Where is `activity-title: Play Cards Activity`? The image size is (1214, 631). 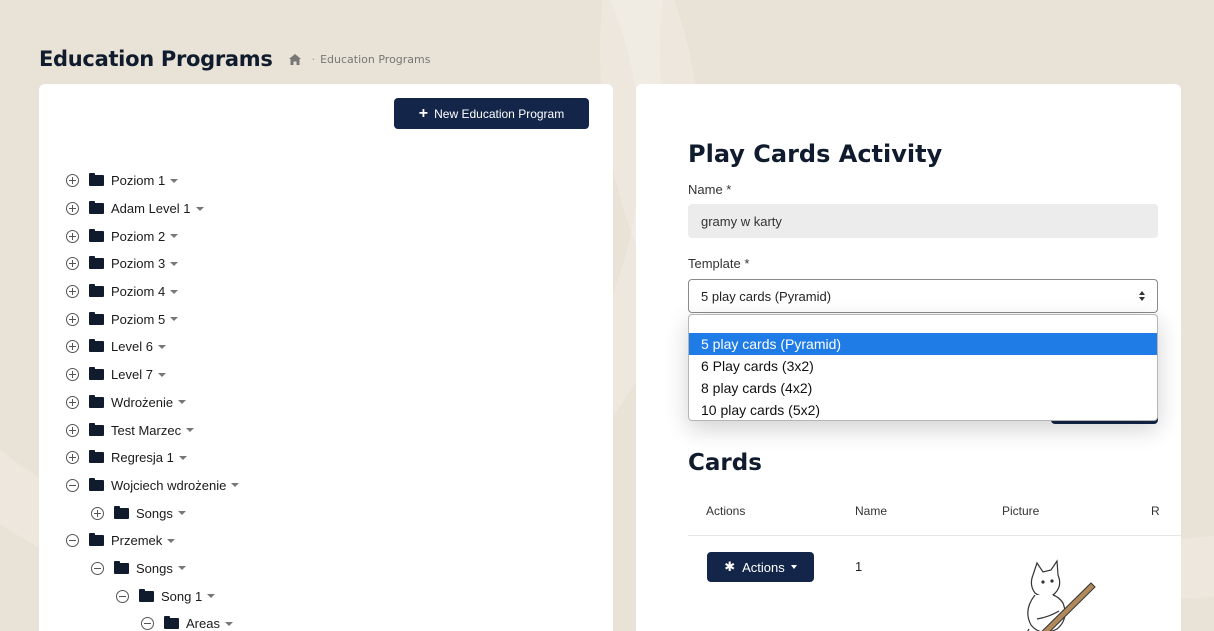 activity-title: Play Cards Activity is located at coordinates (815, 154).